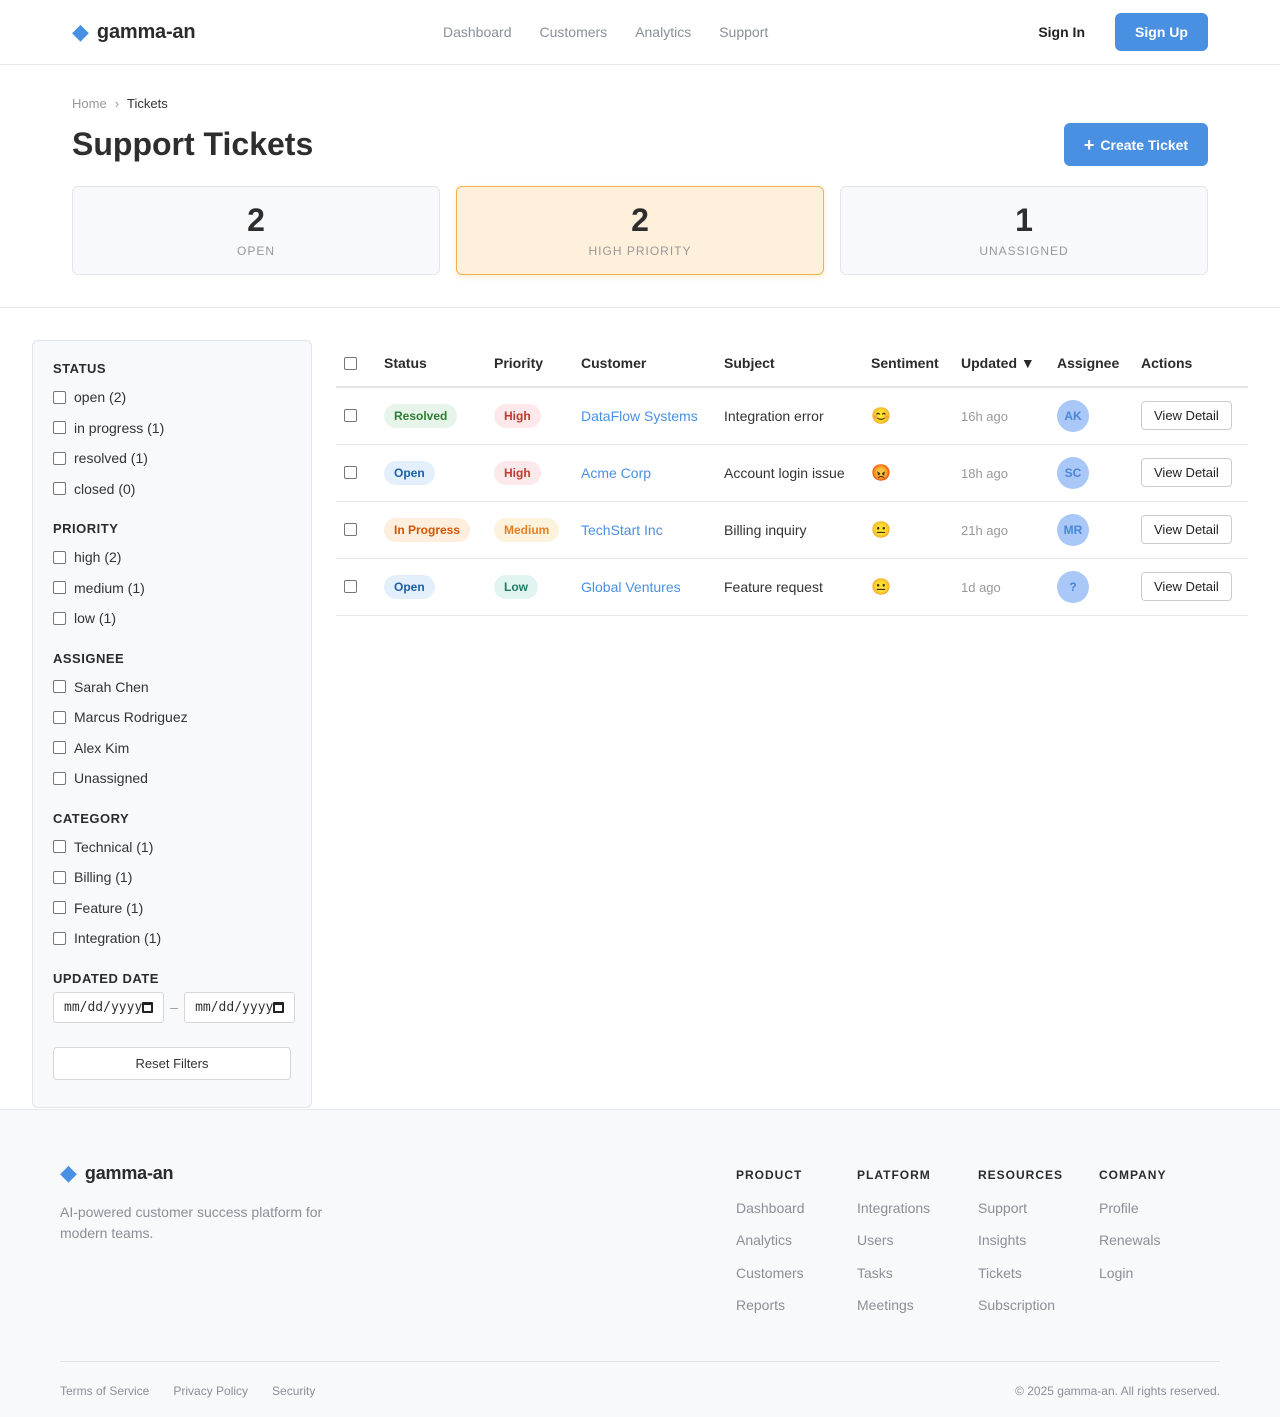 This screenshot has height=1417, width=1280. Describe the element at coordinates (172, 938) in the screenshot. I see `filter-option: Integration (1)` at that location.